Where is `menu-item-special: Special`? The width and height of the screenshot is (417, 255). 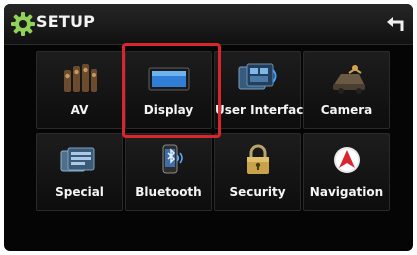 menu-item-special: Special is located at coordinates (79, 172).